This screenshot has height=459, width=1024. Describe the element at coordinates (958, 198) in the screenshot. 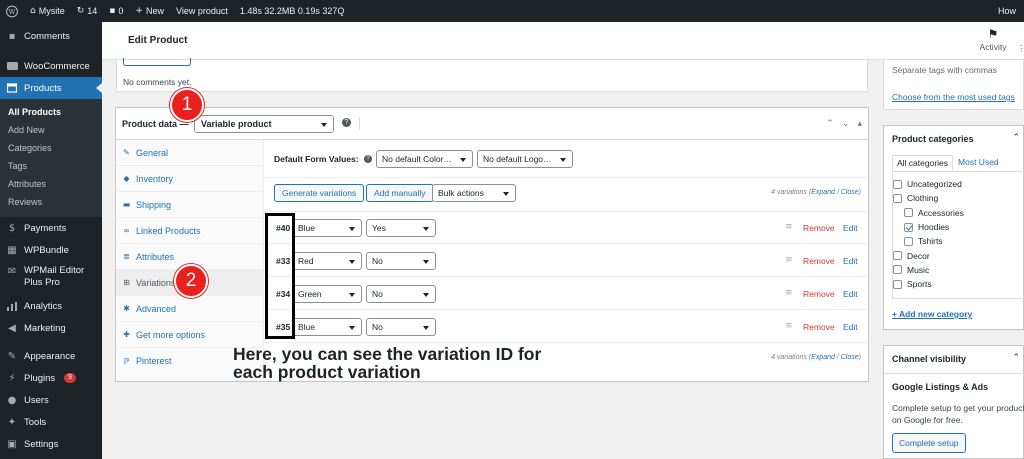

I see `category-item: Clothing` at that location.